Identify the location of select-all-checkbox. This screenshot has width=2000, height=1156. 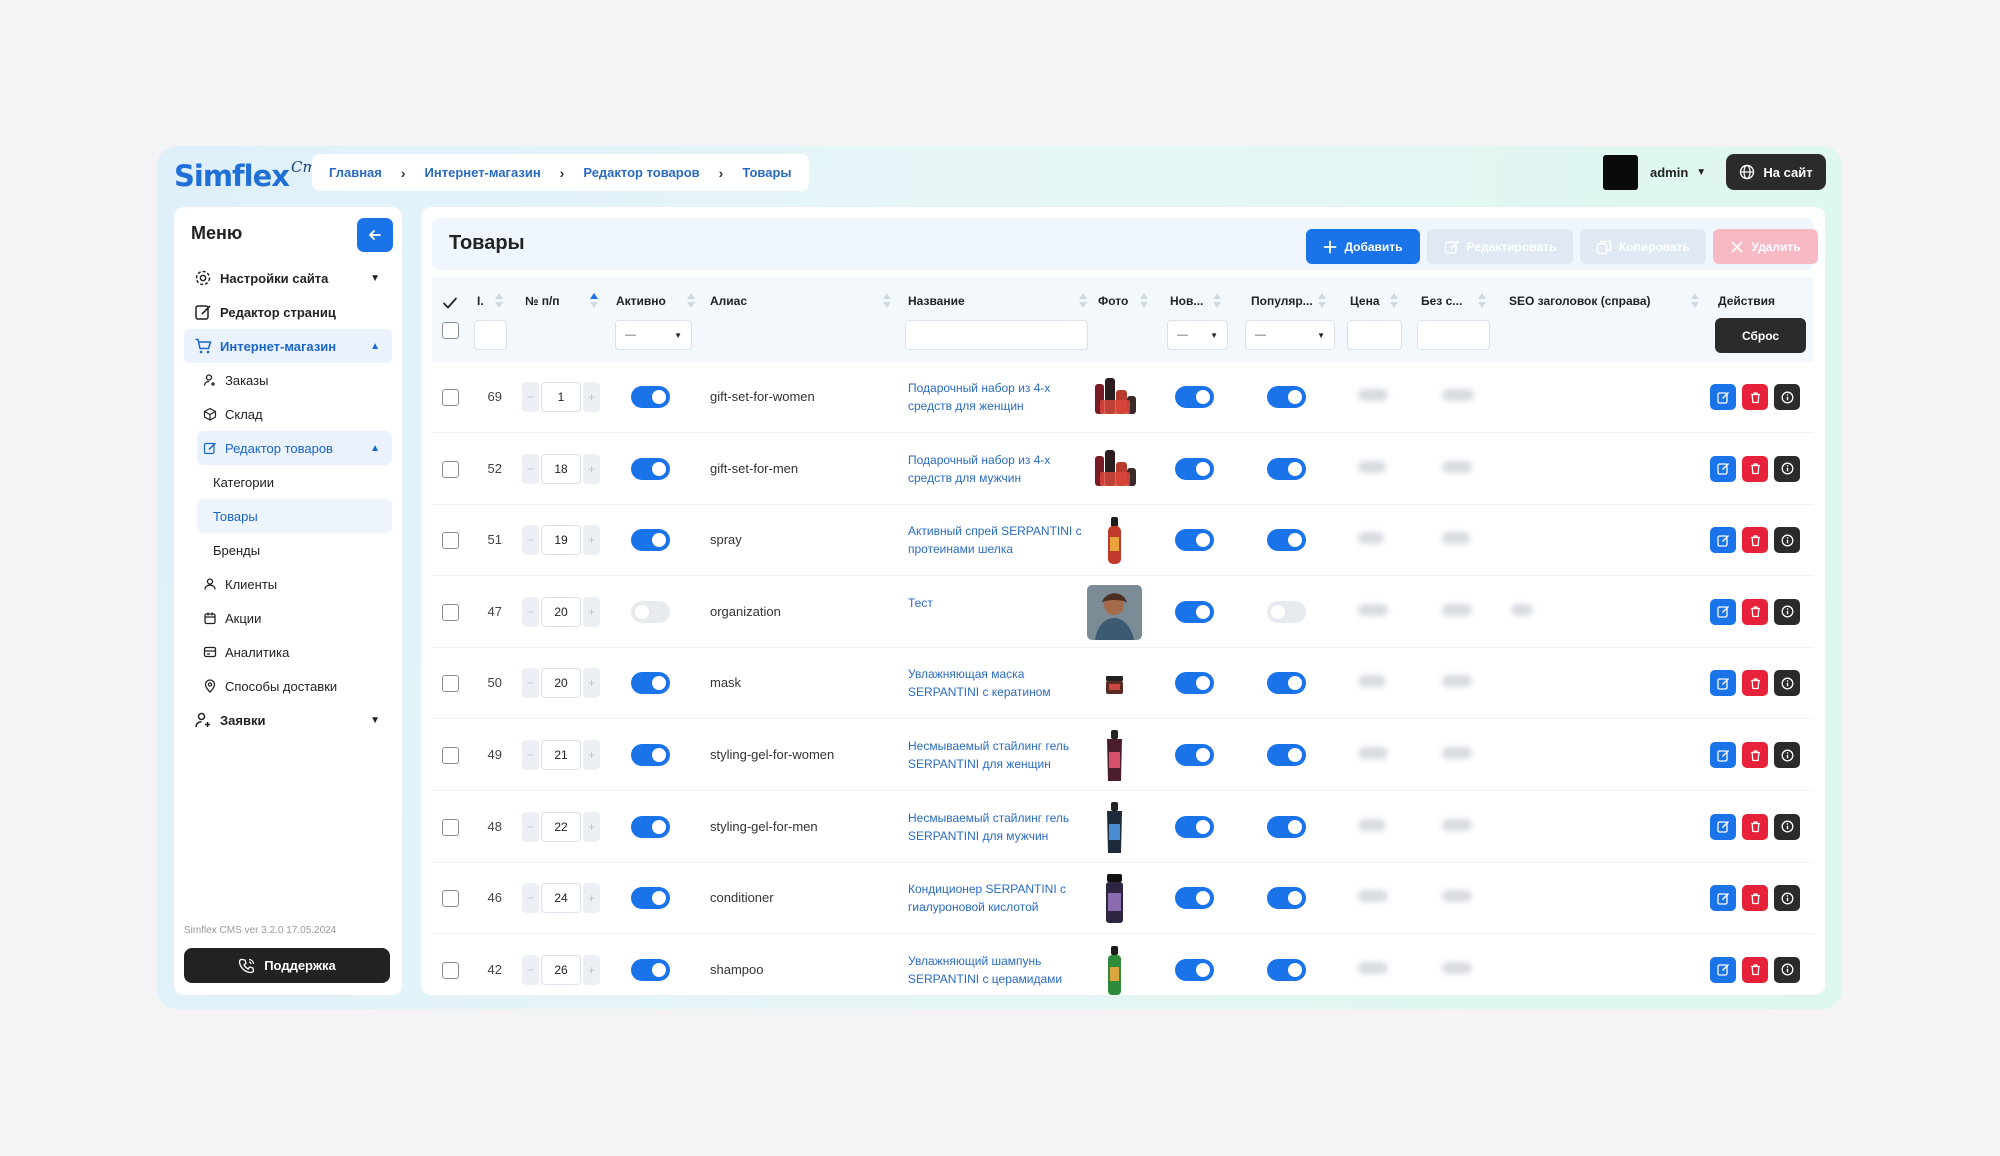
(450, 330).